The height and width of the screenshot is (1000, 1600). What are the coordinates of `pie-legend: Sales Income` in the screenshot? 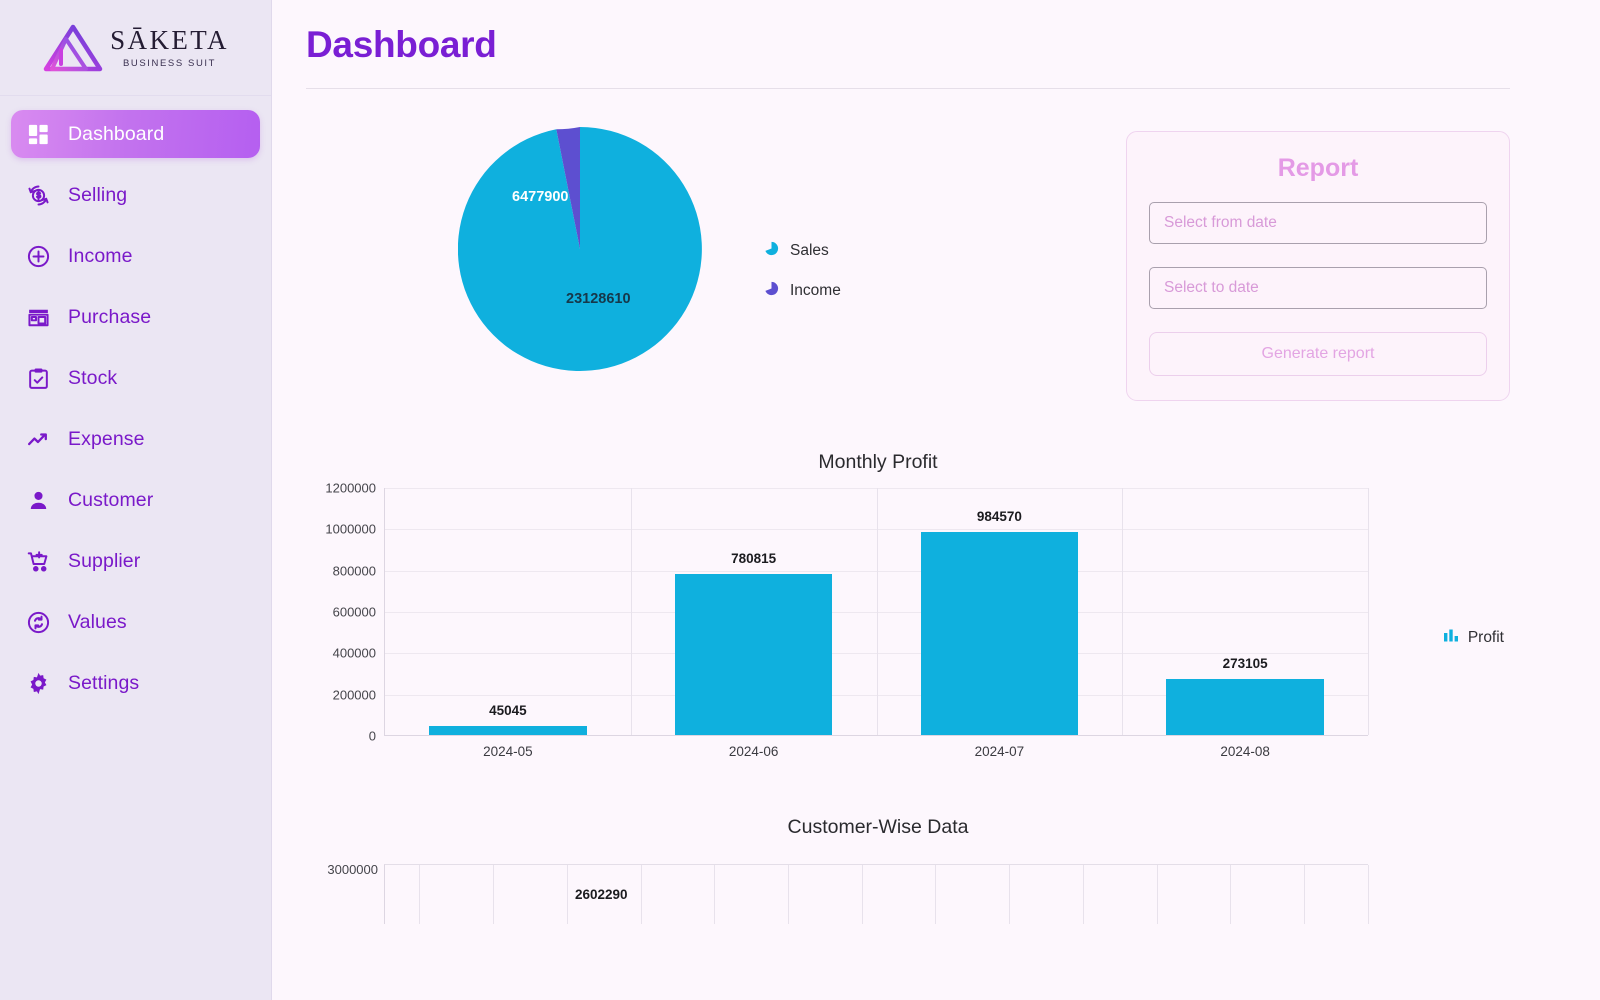 It's located at (802, 249).